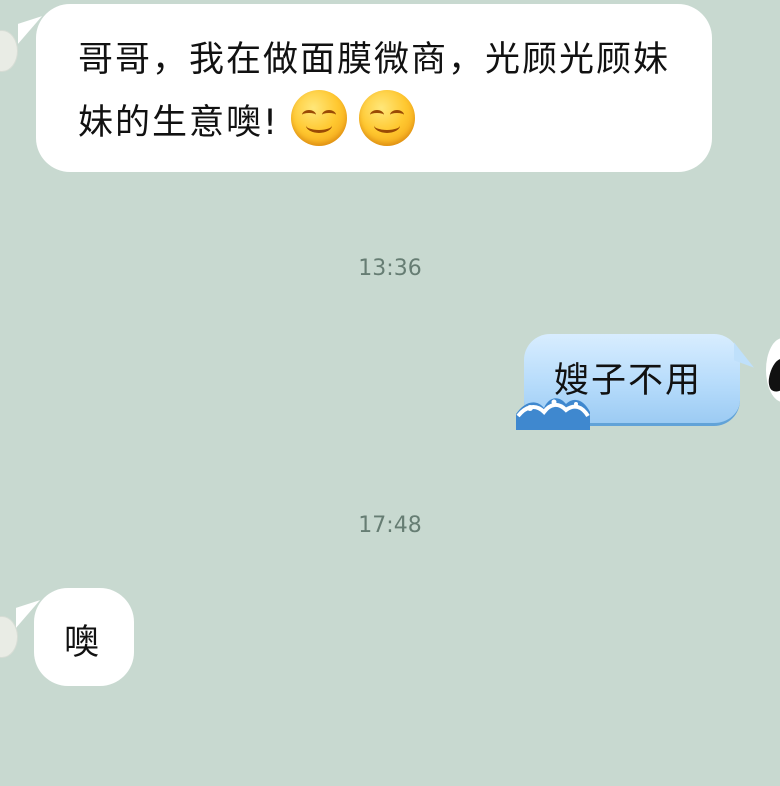 Image resolution: width=780 pixels, height=786 pixels. I want to click on message-text: 嫂子不用, so click(628, 381).